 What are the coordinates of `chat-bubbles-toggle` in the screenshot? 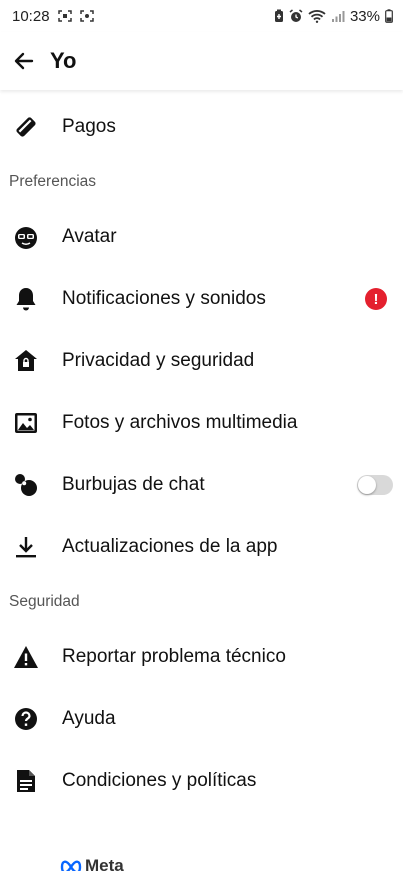 It's located at (375, 485).